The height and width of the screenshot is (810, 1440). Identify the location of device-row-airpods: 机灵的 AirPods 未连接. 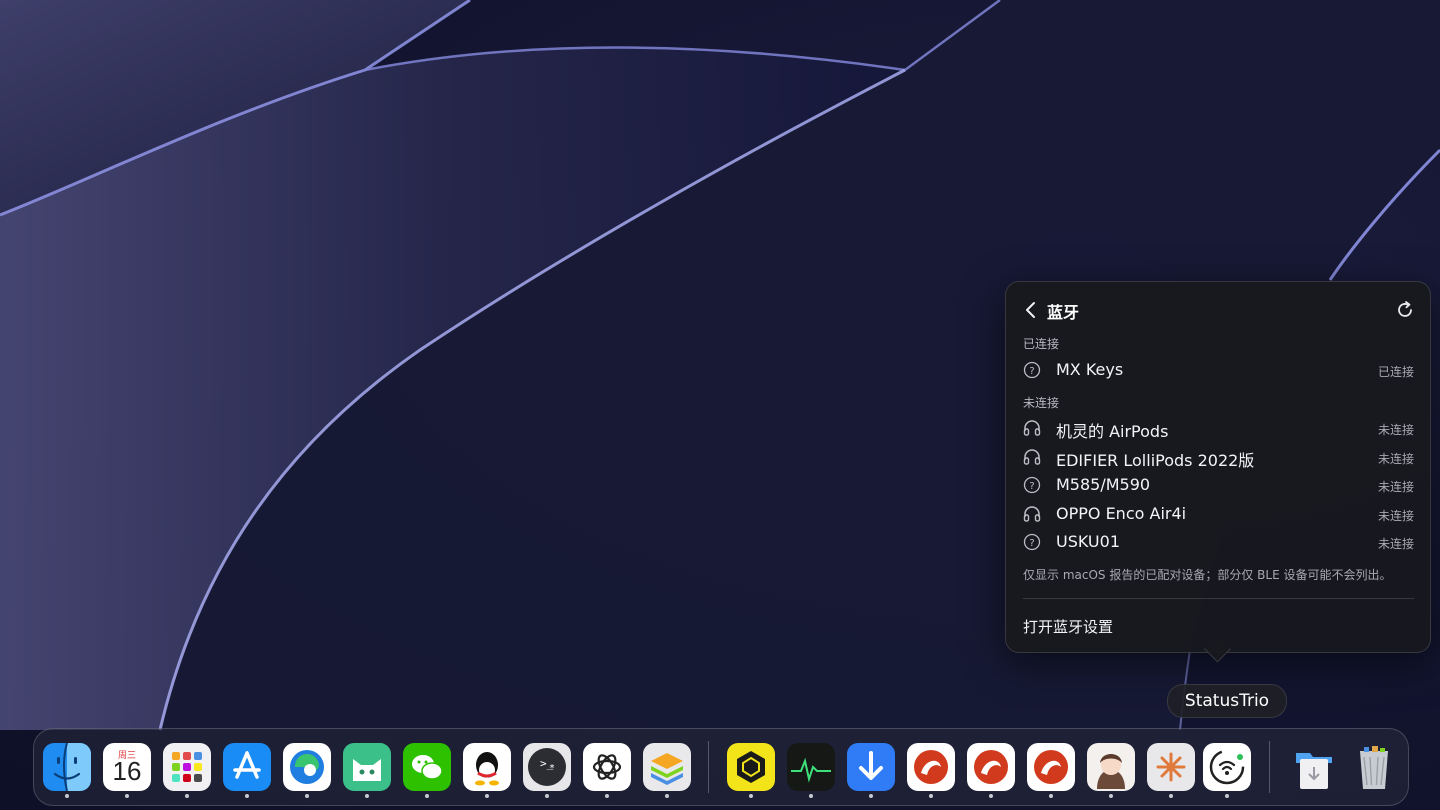
(1218, 428).